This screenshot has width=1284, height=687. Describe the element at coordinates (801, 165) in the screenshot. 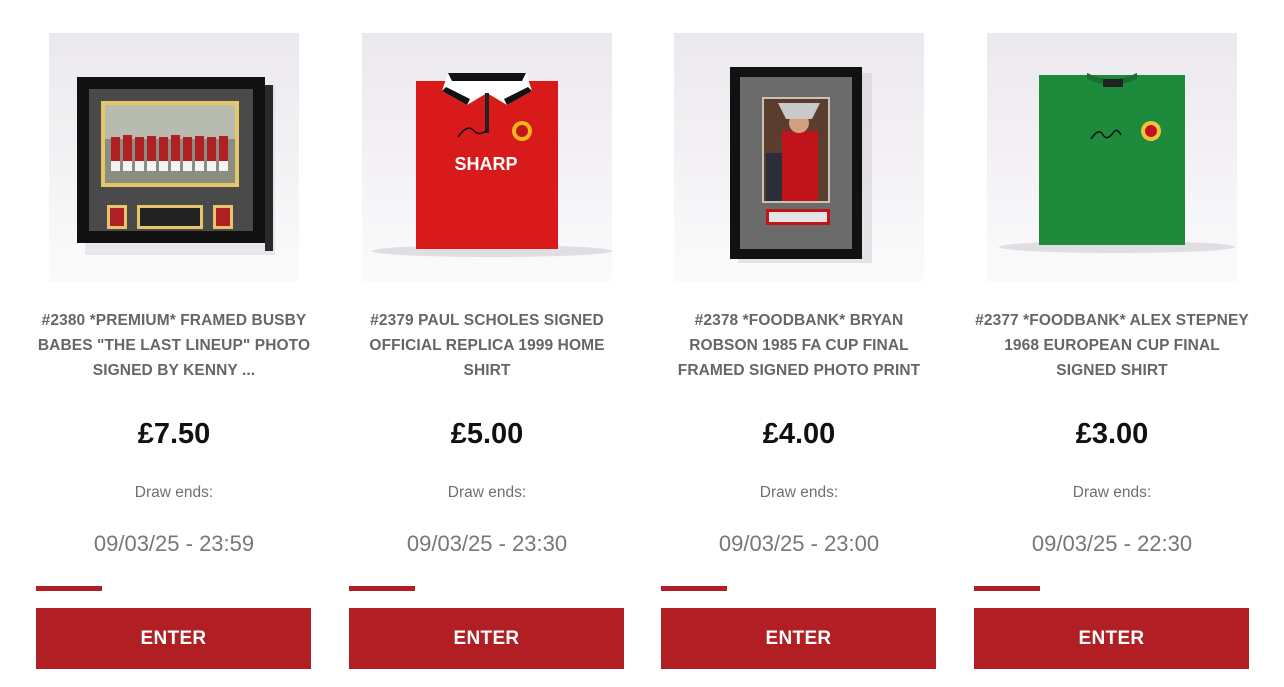

I see `framed-photo-print-icon` at that location.